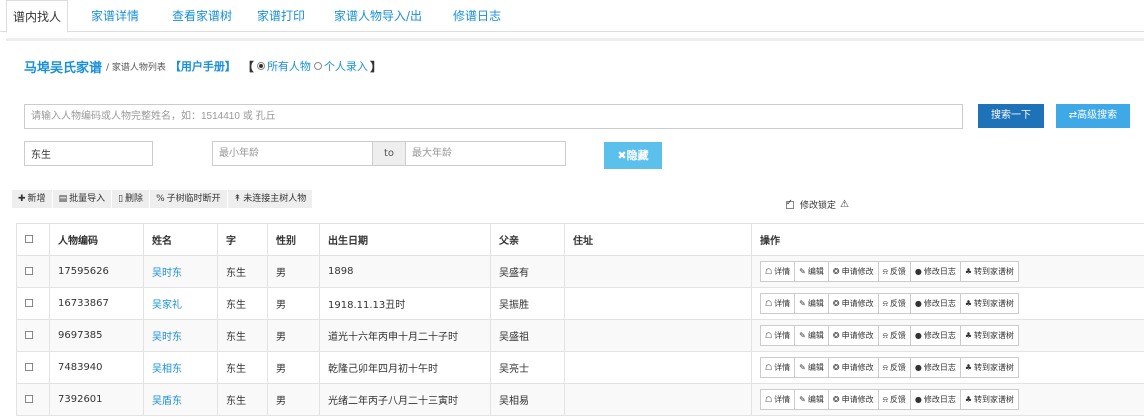 The width and height of the screenshot is (1144, 417). What do you see at coordinates (247, 66) in the screenshot?
I see `bracket-open: 【` at bounding box center [247, 66].